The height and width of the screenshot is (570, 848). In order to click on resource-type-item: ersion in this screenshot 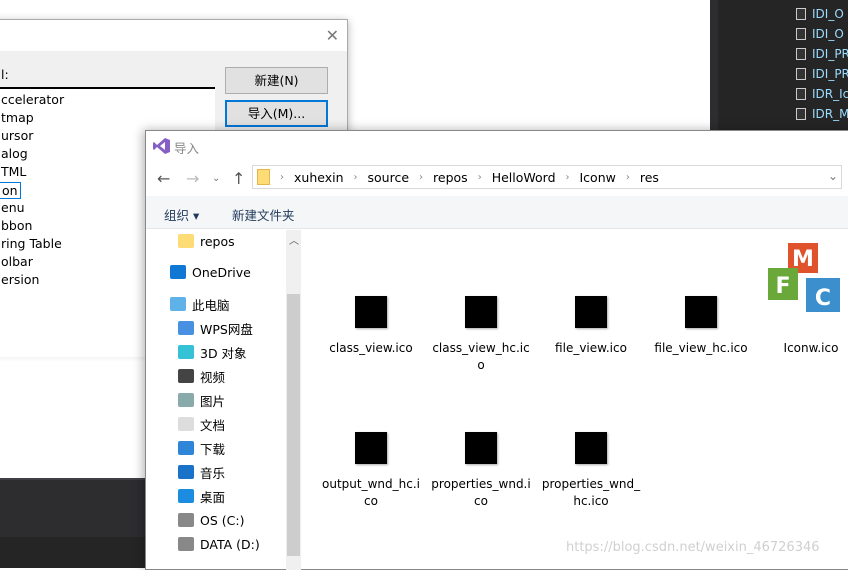, I will do `click(20, 279)`.